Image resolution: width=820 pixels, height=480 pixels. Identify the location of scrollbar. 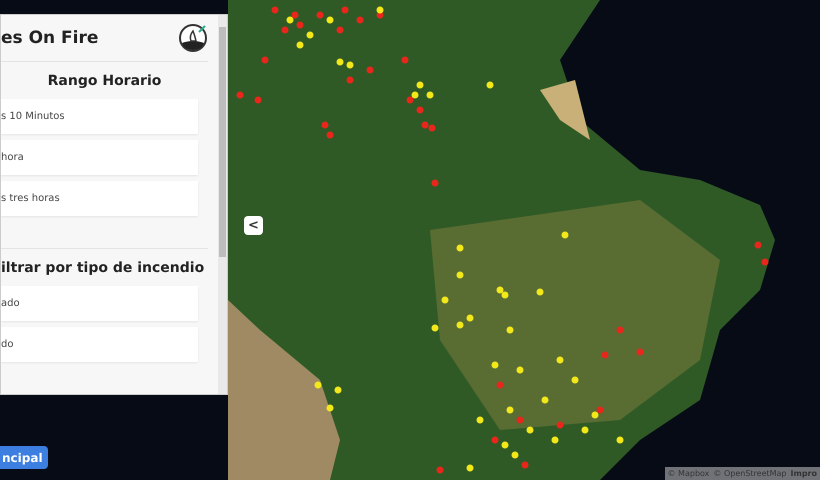
(222, 204).